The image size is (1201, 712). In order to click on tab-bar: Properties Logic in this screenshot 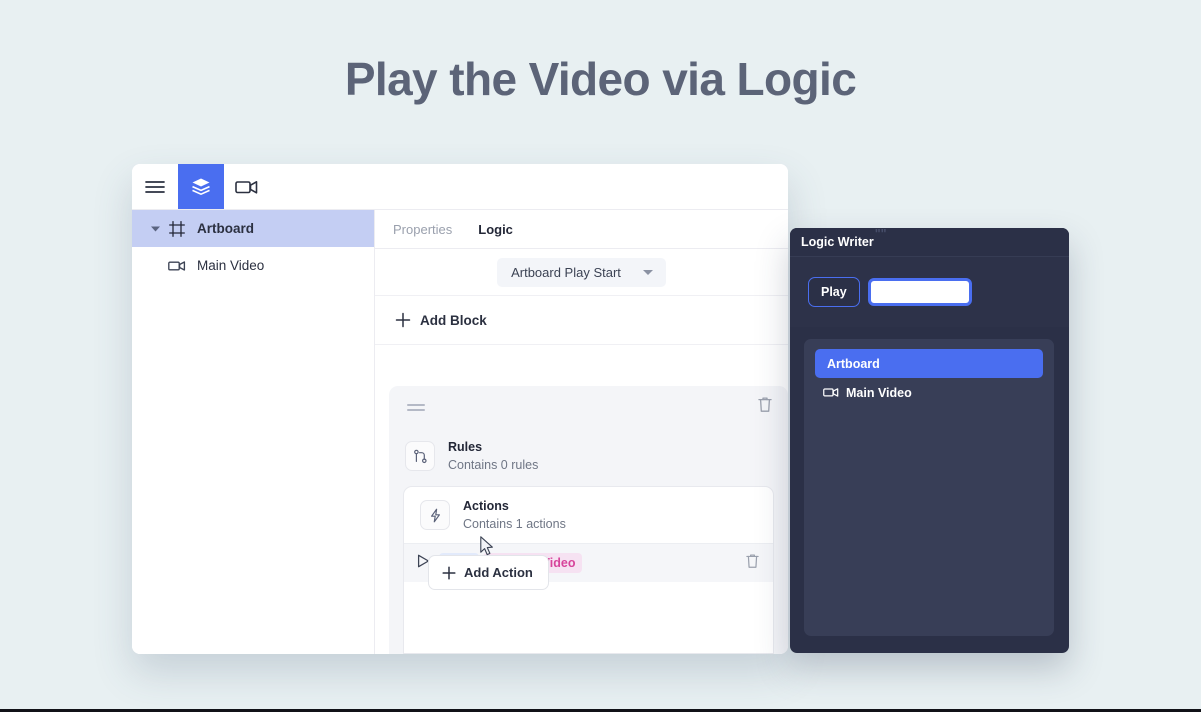, I will do `click(581, 229)`.